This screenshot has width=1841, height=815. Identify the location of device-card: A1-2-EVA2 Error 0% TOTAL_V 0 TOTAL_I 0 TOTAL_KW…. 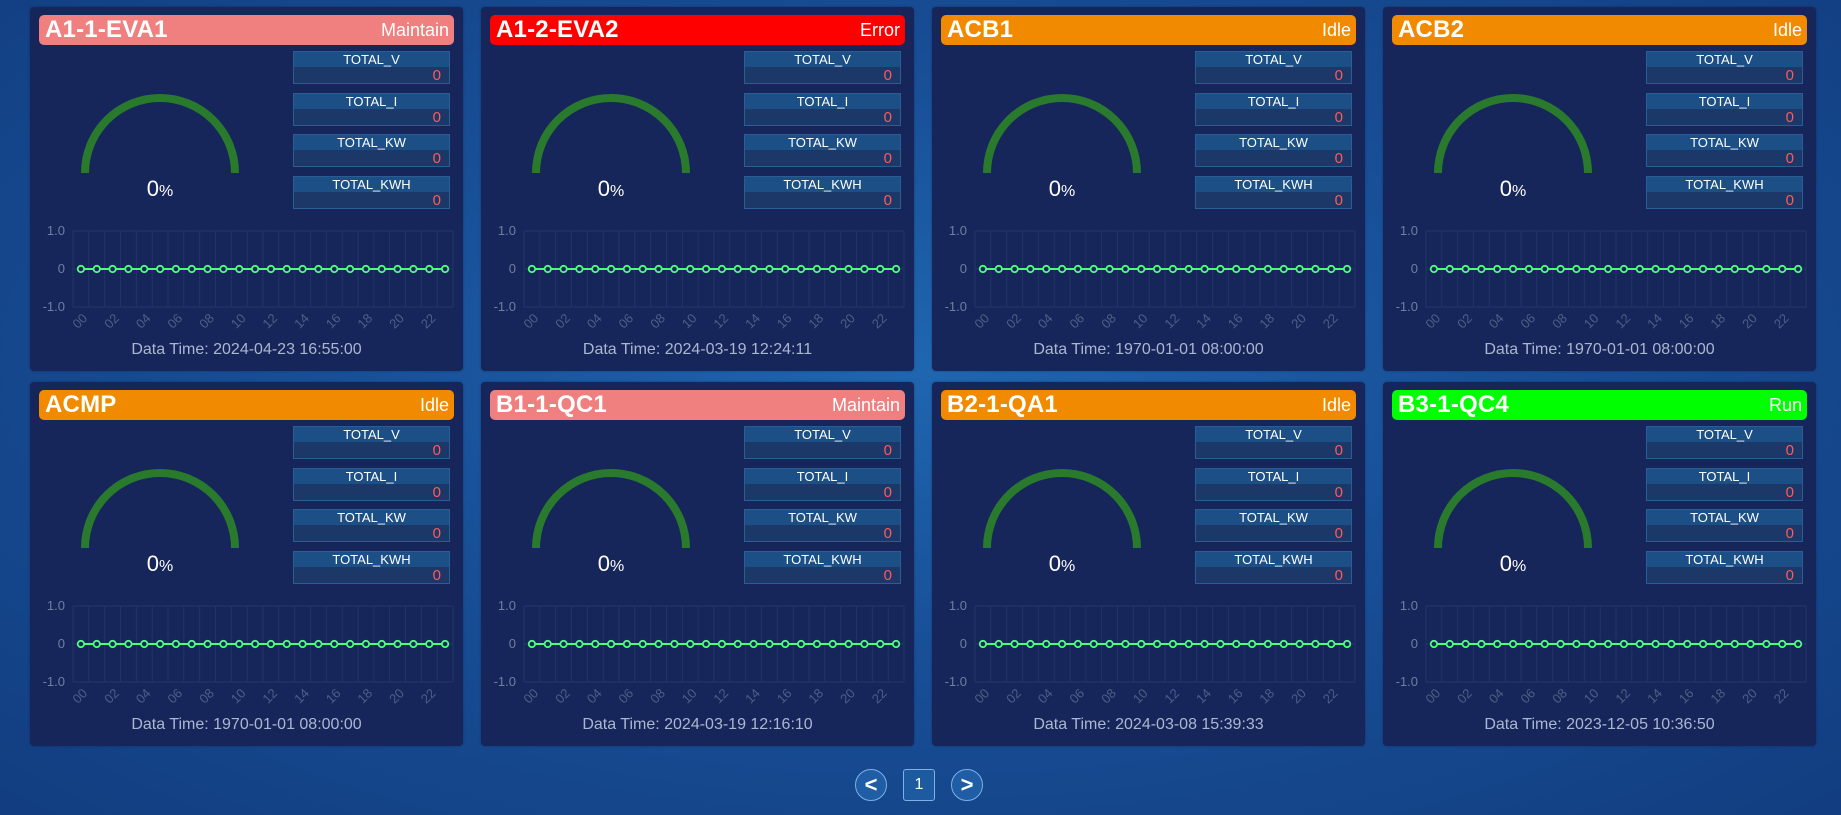
(697, 189).